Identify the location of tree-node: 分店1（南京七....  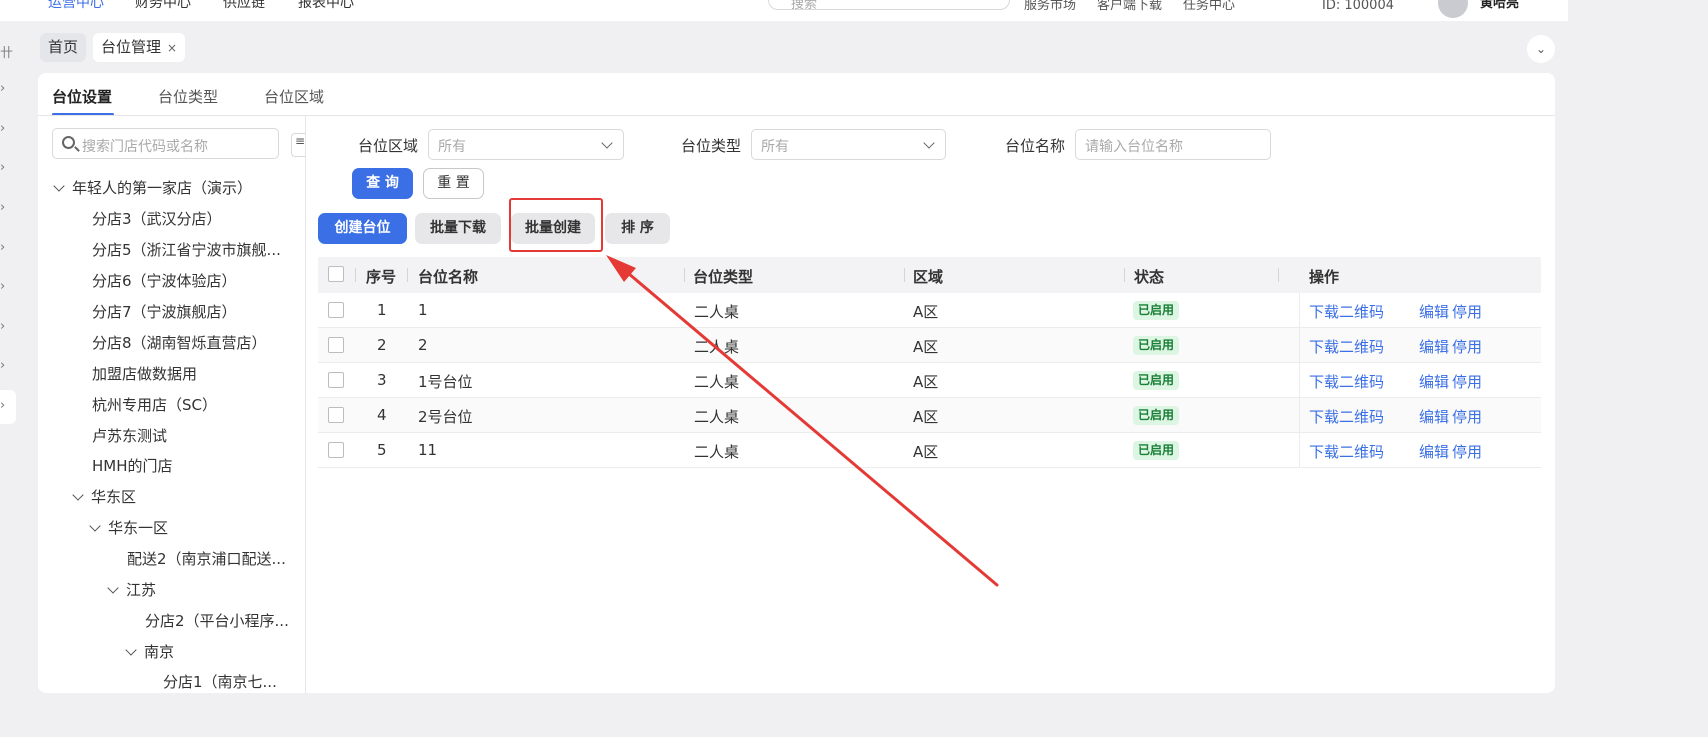
(220, 681).